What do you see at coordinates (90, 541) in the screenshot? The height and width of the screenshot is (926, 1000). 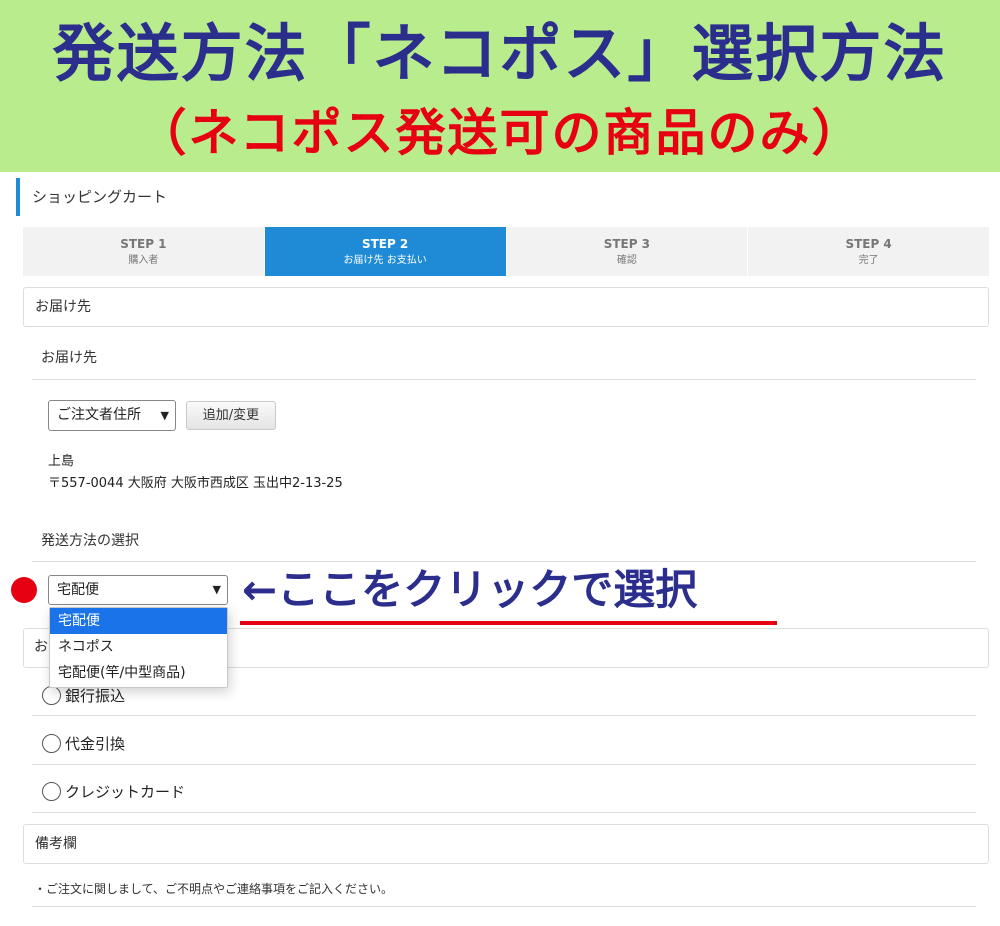 I see `shipping-method-heading: 発送方法の選択` at bounding box center [90, 541].